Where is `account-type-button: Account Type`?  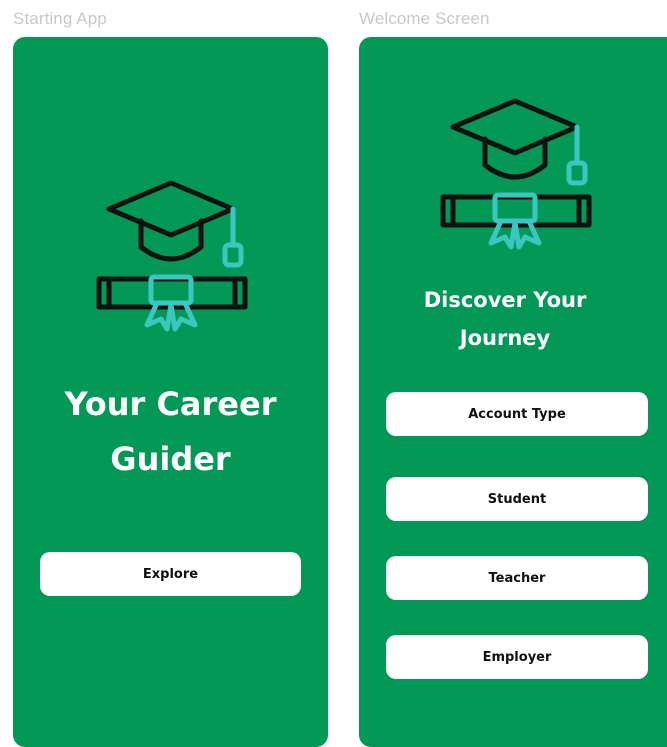
account-type-button: Account Type is located at coordinates (517, 414).